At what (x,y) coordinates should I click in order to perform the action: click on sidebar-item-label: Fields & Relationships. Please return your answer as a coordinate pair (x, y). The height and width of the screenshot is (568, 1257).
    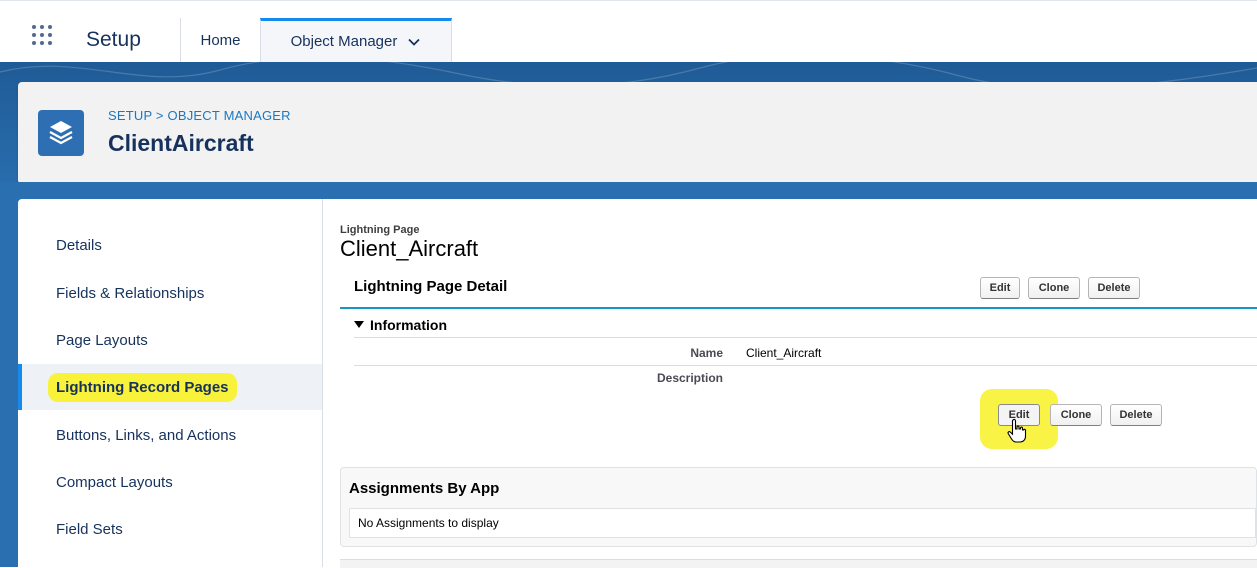
    Looking at the image, I should click on (130, 293).